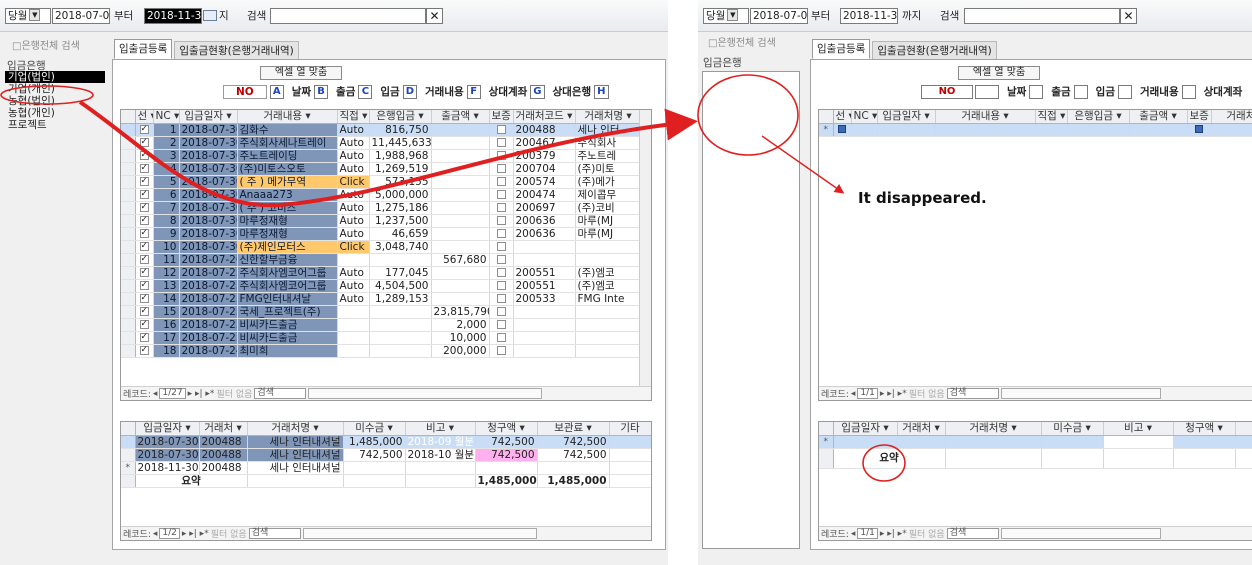 The width and height of the screenshot is (1252, 565). What do you see at coordinates (864, 130) in the screenshot?
I see `nc-cell` at bounding box center [864, 130].